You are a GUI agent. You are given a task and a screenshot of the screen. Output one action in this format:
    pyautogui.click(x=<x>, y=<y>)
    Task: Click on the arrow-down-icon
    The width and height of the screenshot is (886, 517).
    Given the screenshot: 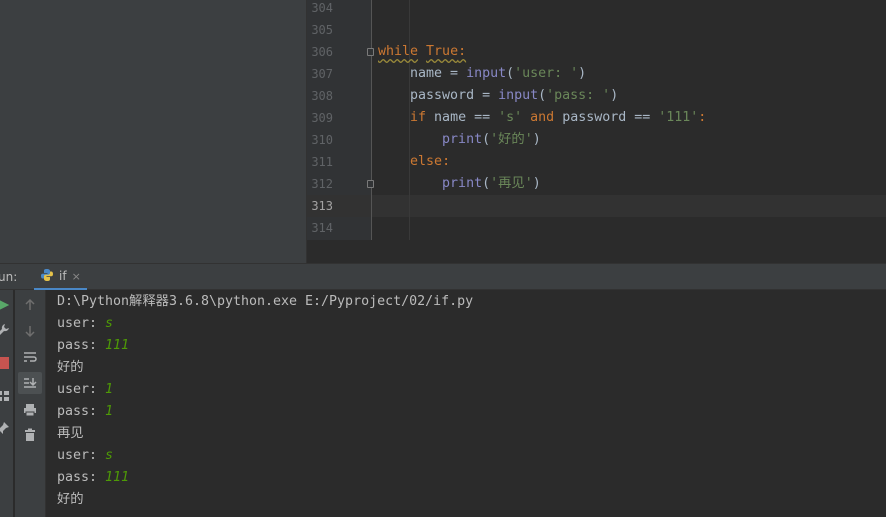 What is the action you would take?
    pyautogui.click(x=30, y=331)
    